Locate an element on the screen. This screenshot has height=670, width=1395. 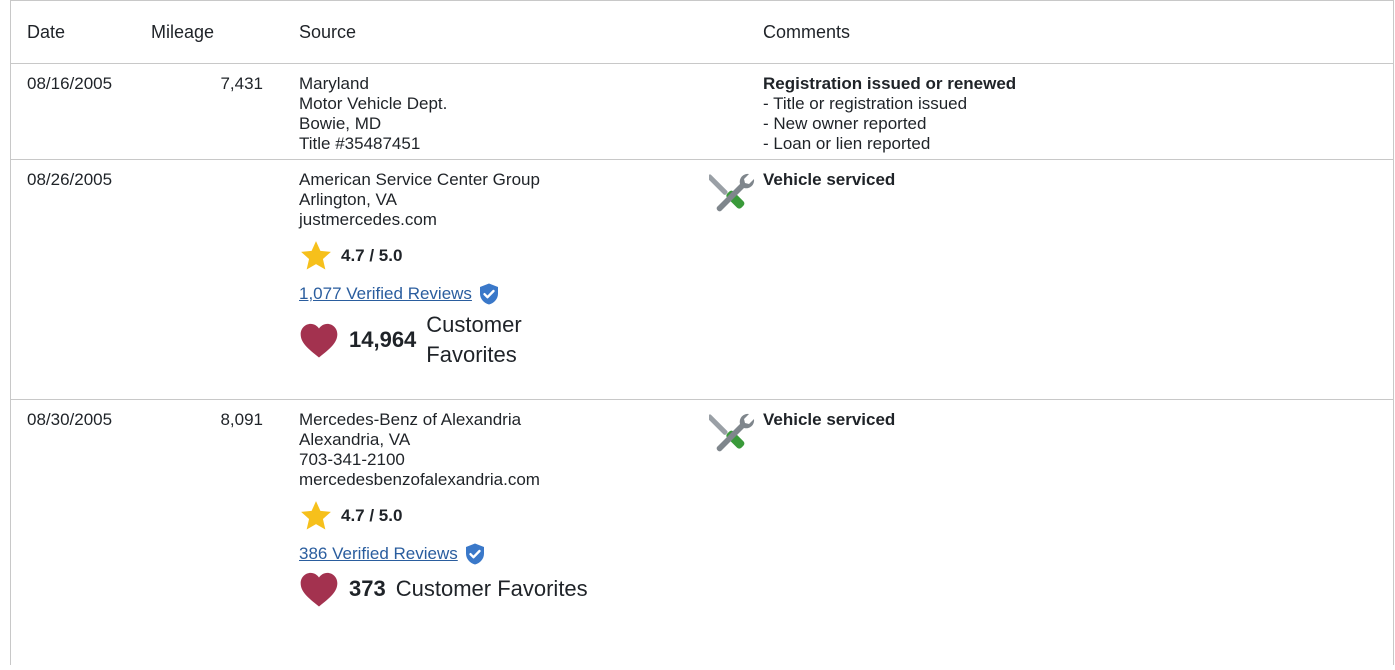
comment-title: Registration issued or renewed is located at coordinates (890, 83).